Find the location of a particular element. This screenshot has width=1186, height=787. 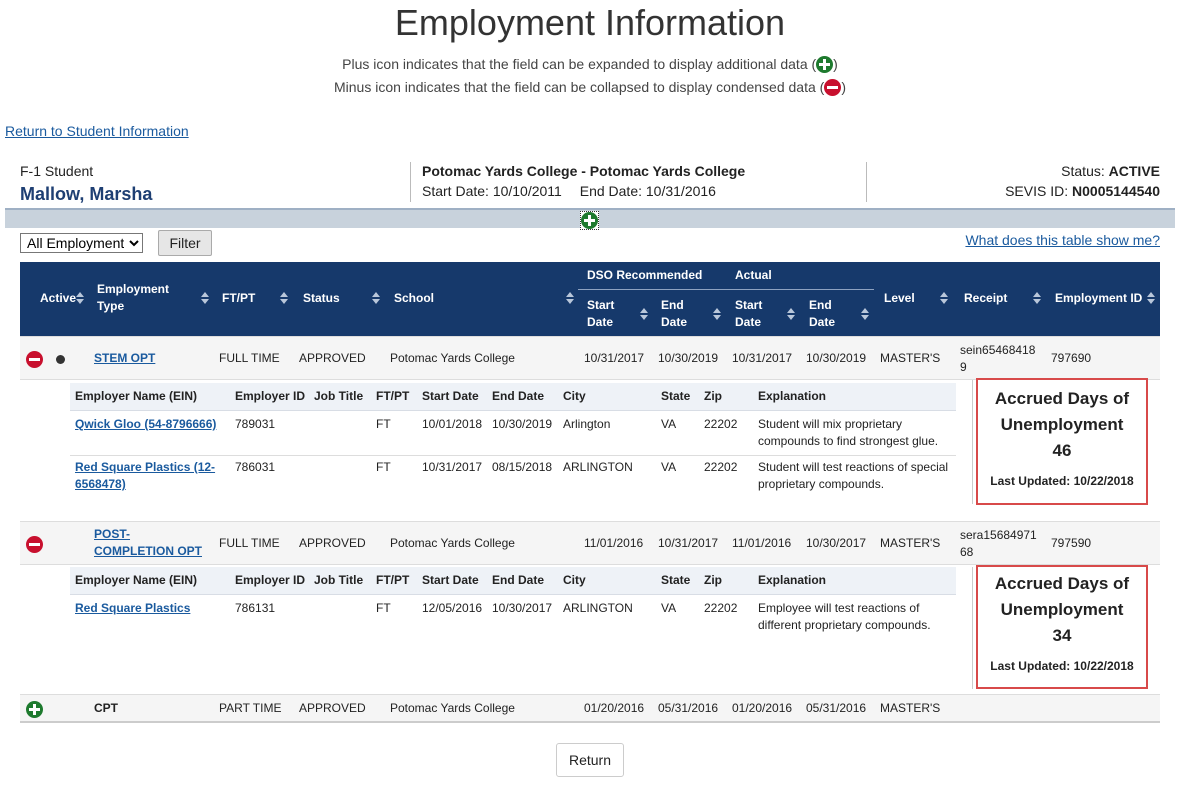

dso-start-cell: 10/31/2017 is located at coordinates (614, 358).